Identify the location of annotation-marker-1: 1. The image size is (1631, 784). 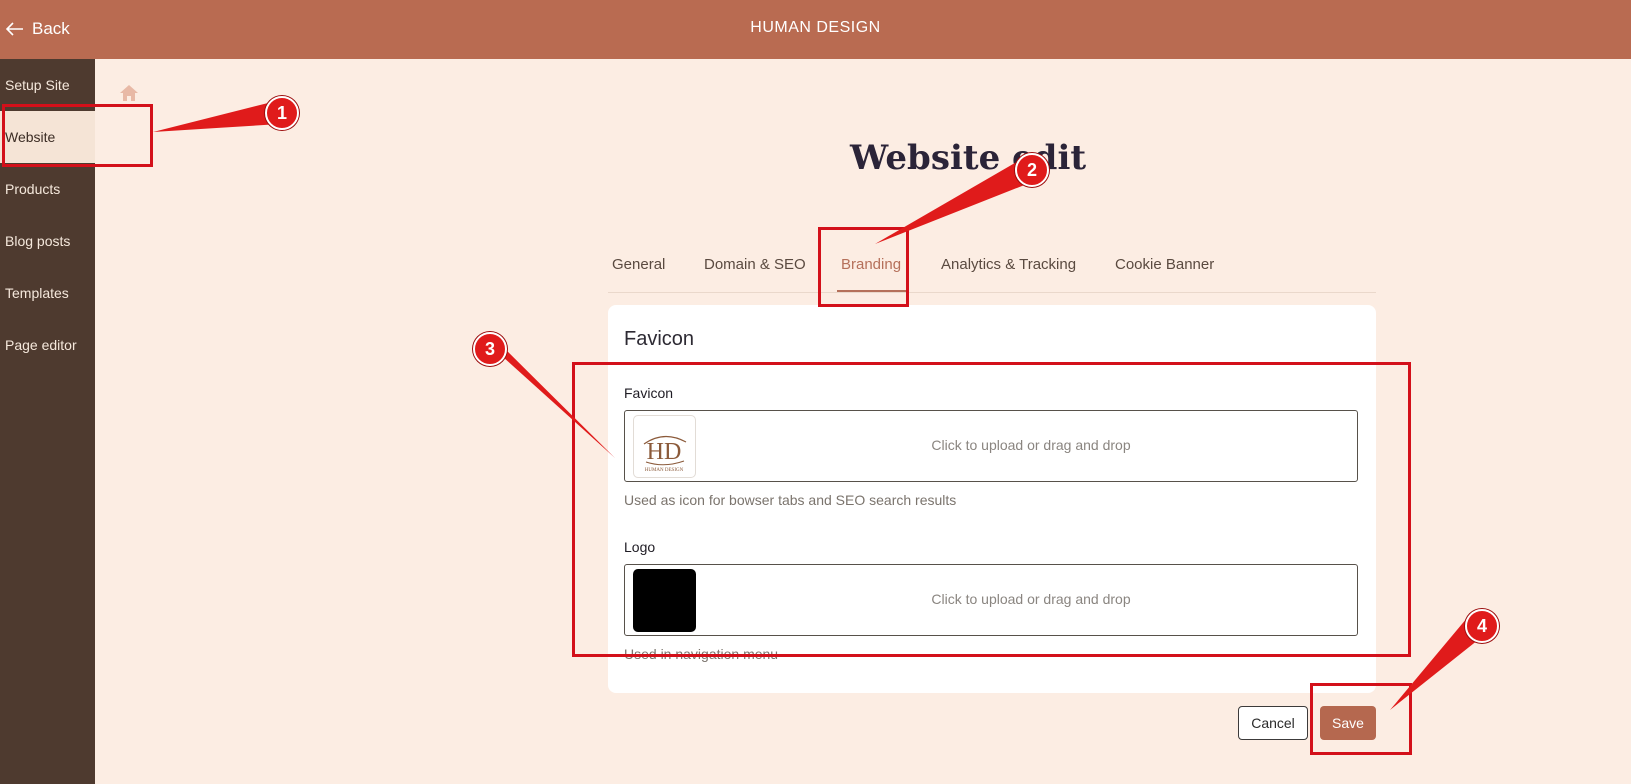
(282, 113).